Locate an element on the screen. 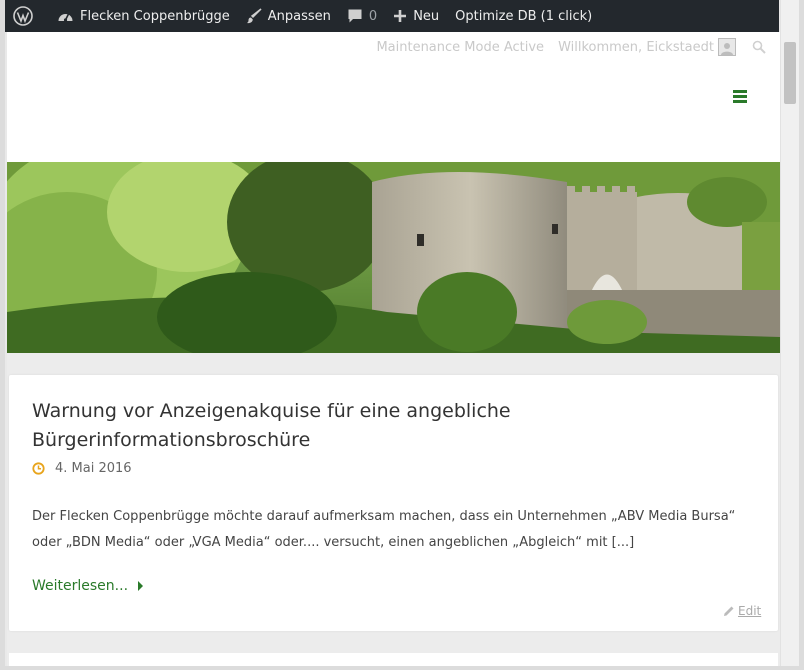  customize-link: Anpassen is located at coordinates (288, 16).